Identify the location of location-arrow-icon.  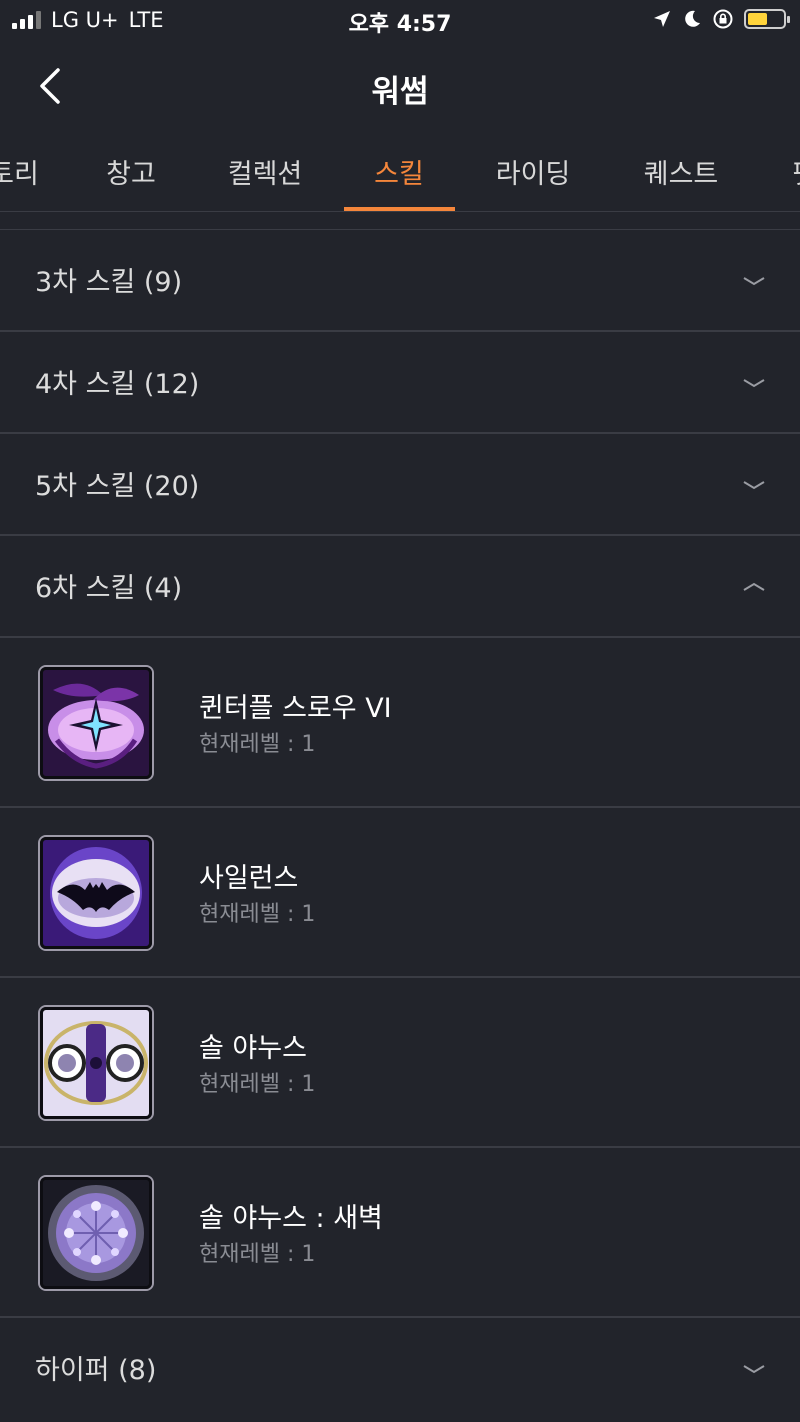
(662, 19).